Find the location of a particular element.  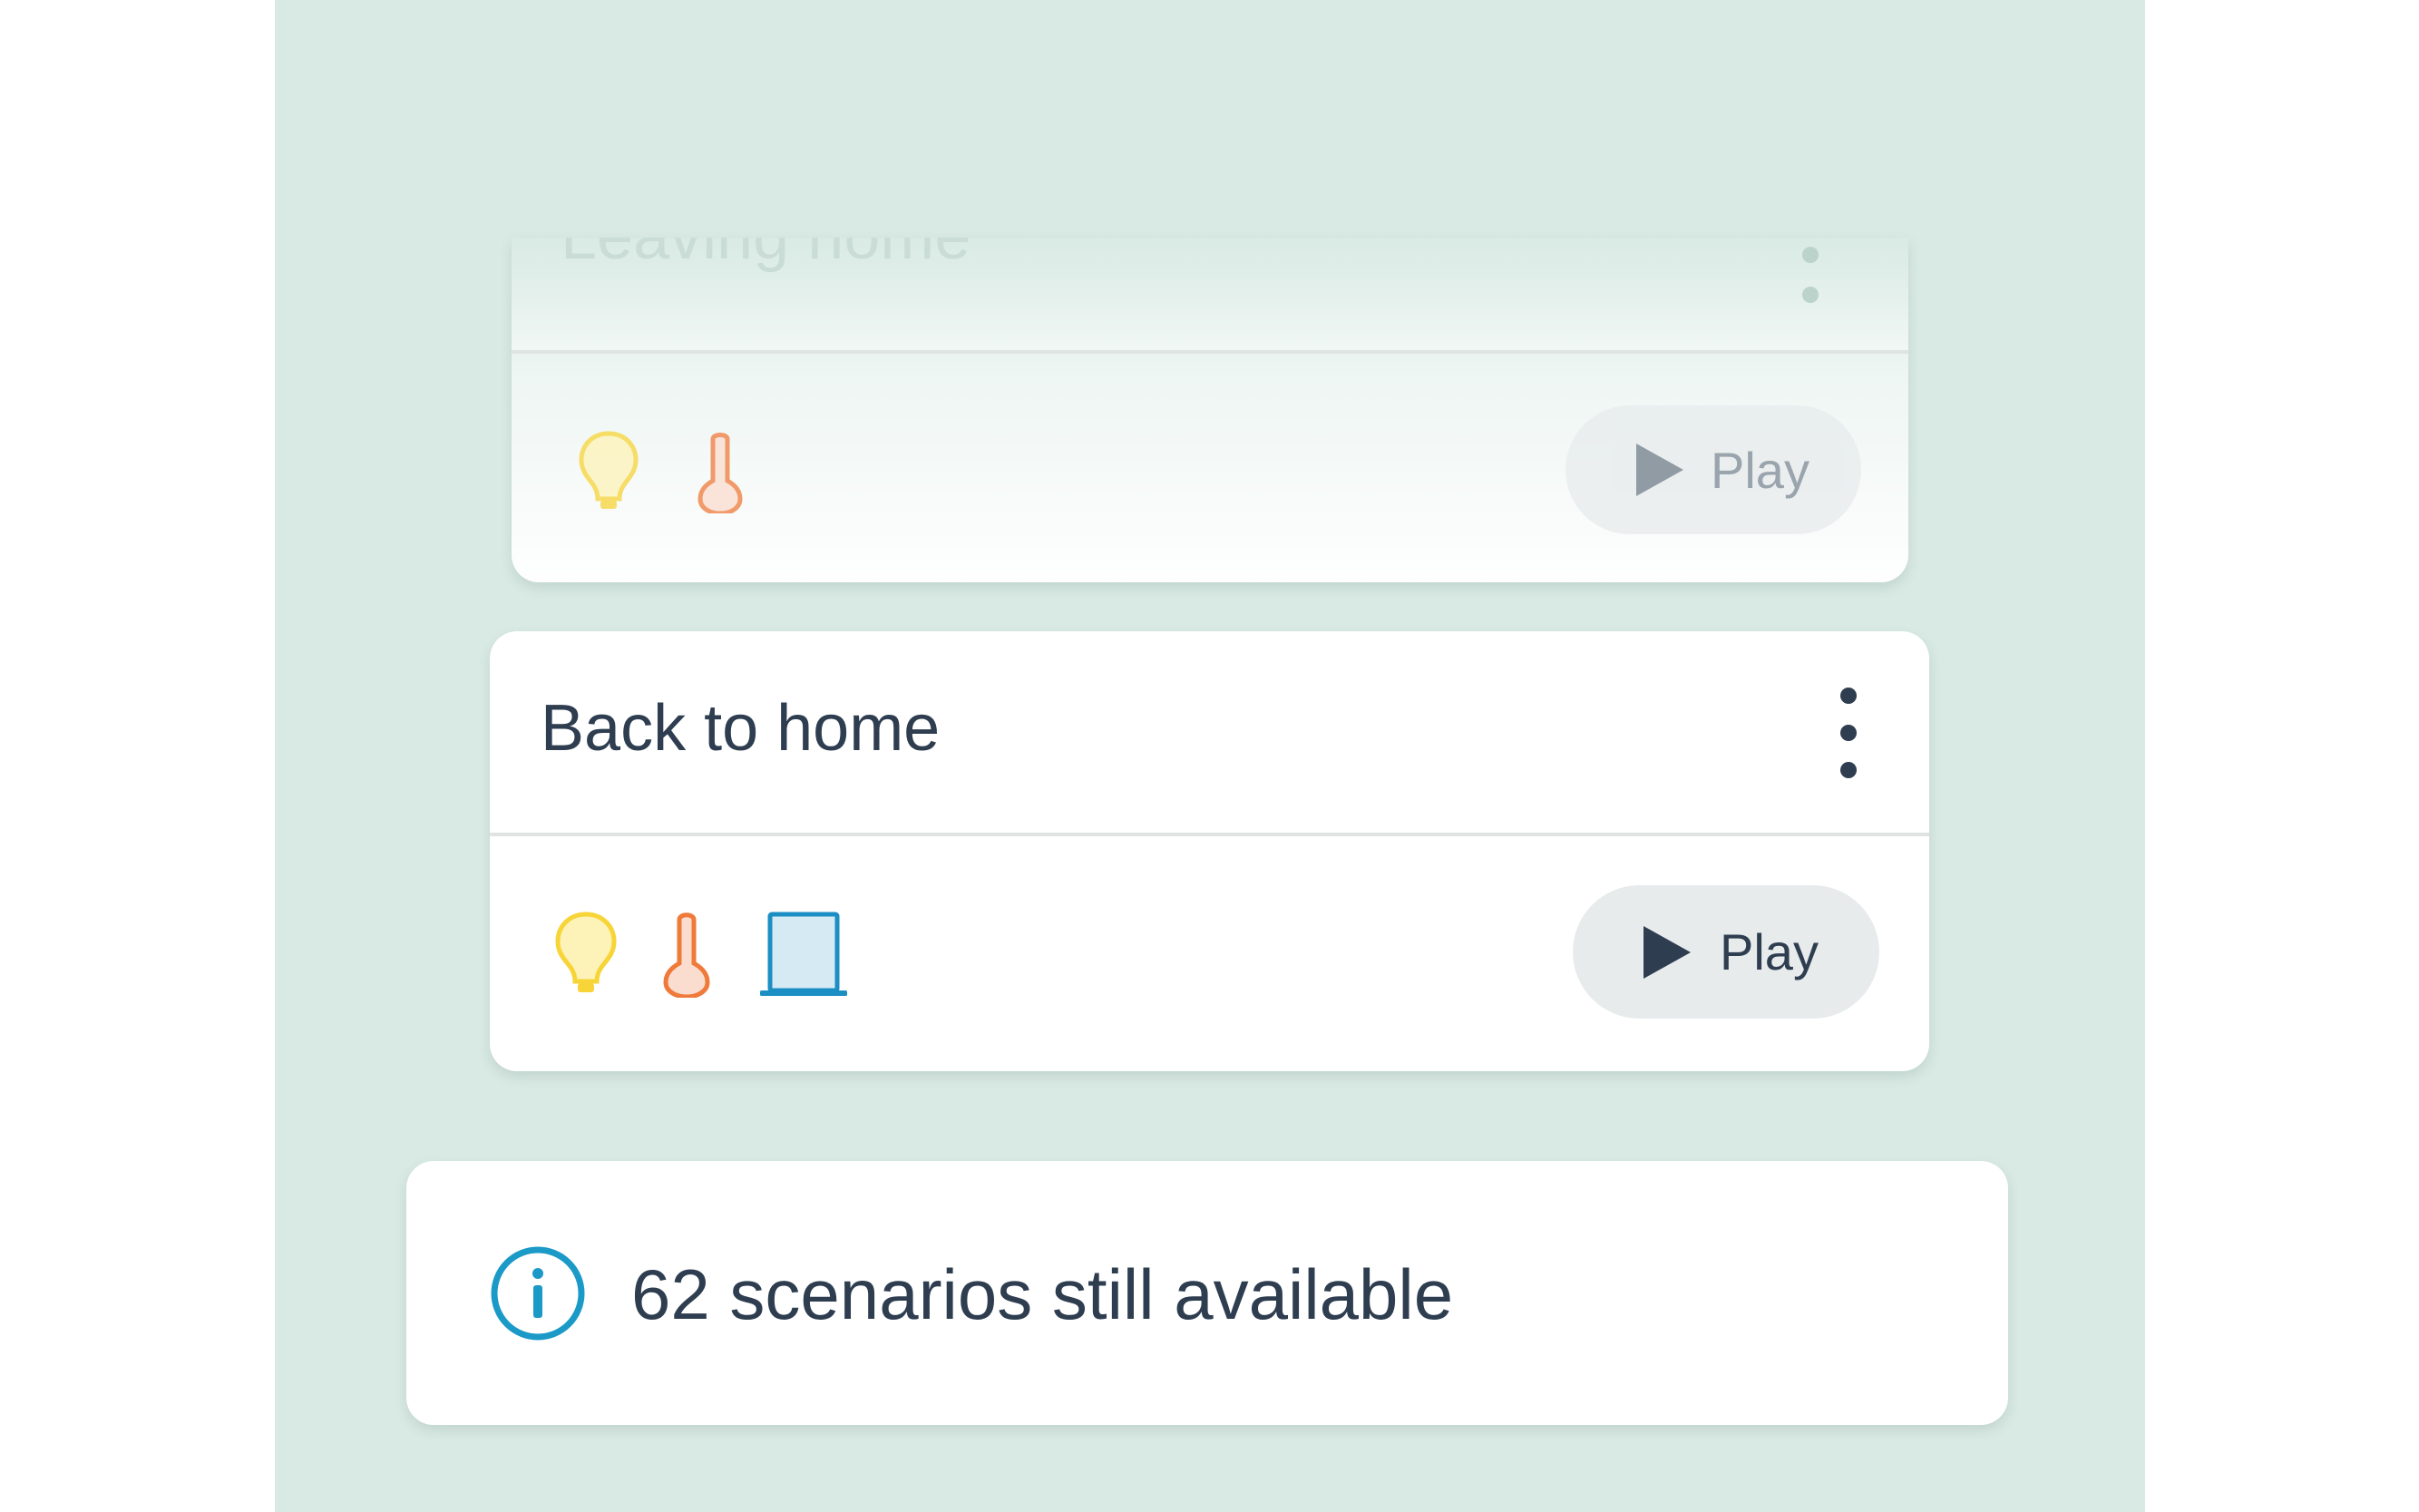

scenario-card-leaving-home: Leaving home Play is located at coordinates (1210, 410).